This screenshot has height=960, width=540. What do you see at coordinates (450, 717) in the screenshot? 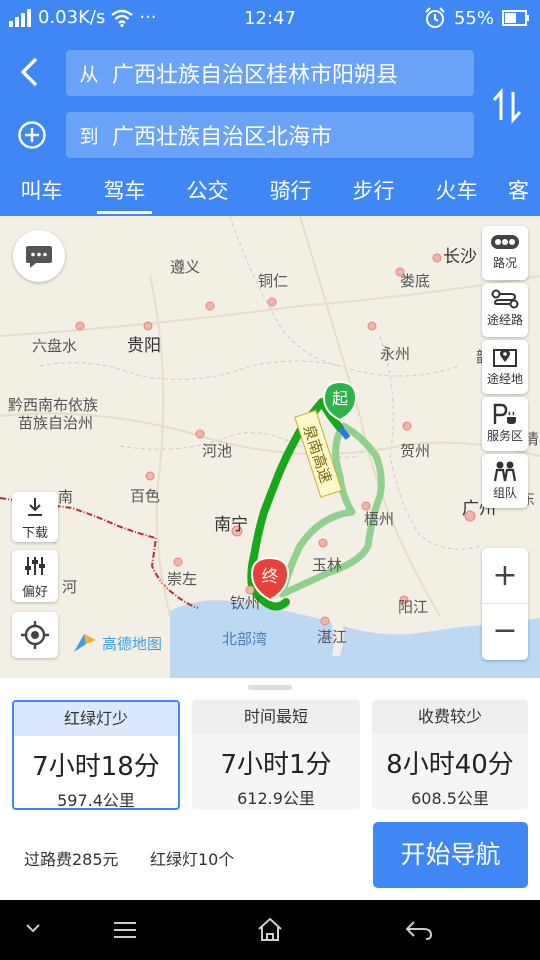
I see `route-option-title: 收费较少` at bounding box center [450, 717].